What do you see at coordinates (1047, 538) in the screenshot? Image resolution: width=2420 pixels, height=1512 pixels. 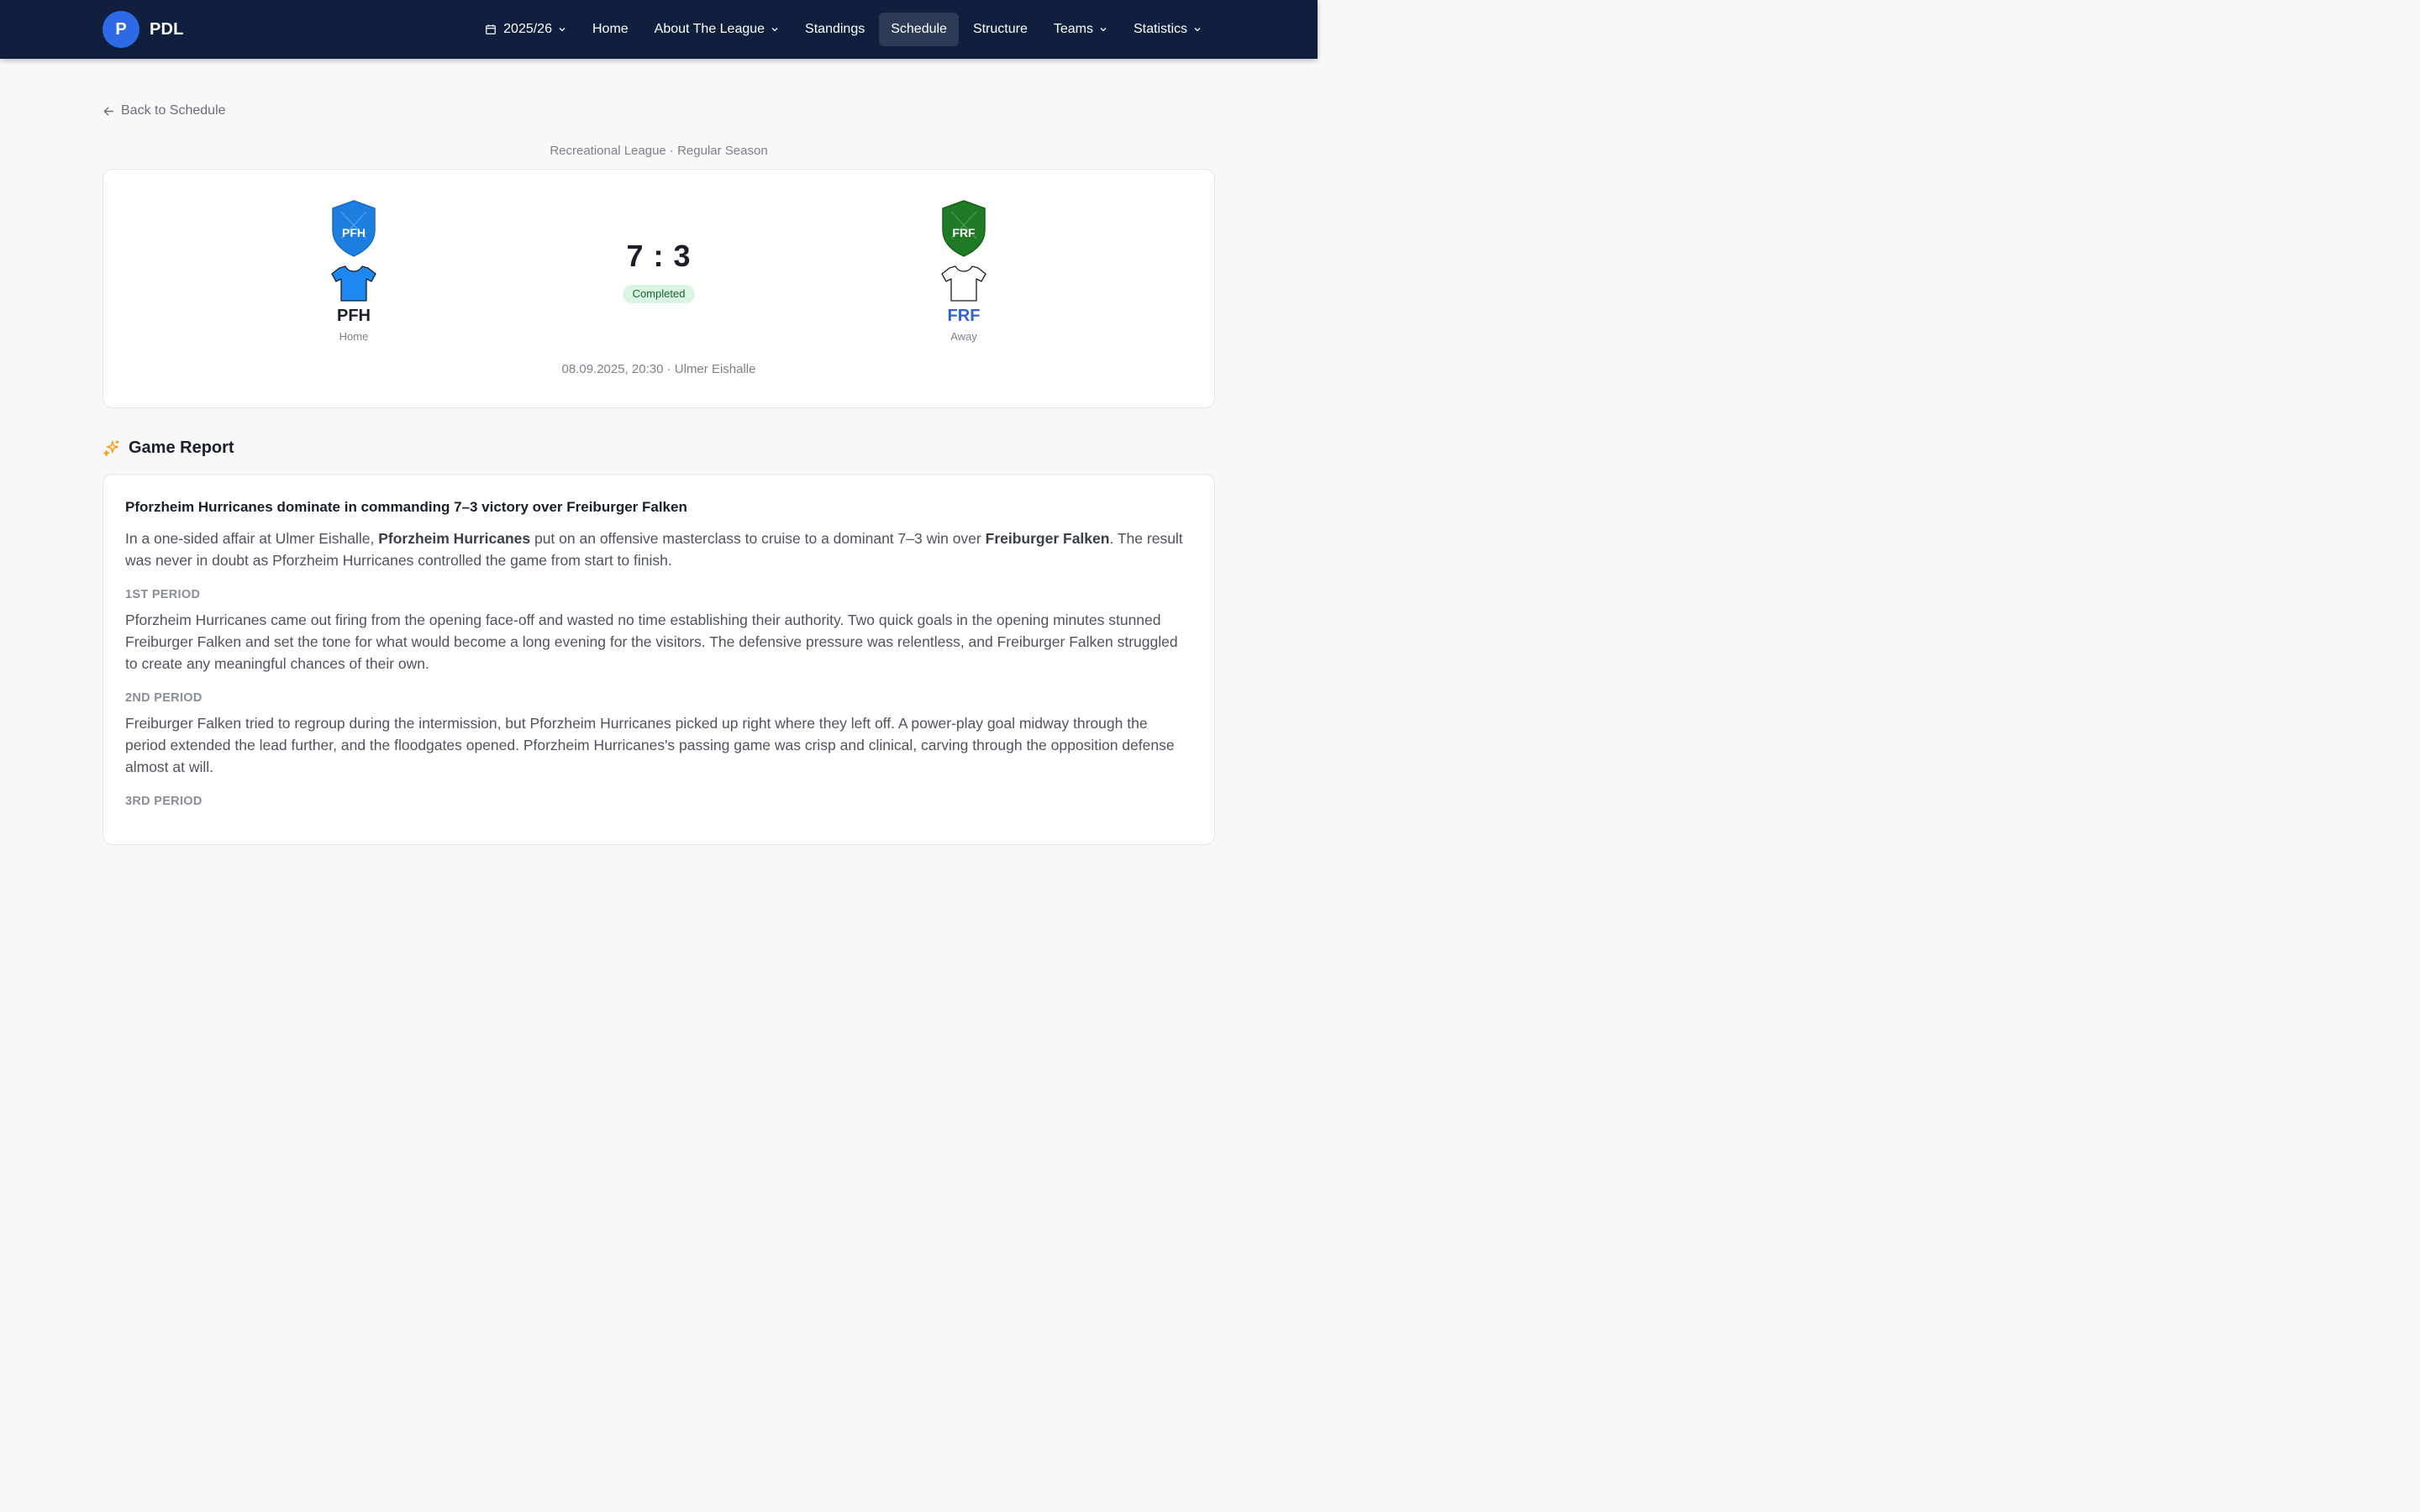 I see `away-team-name: Freiburger Falken` at bounding box center [1047, 538].